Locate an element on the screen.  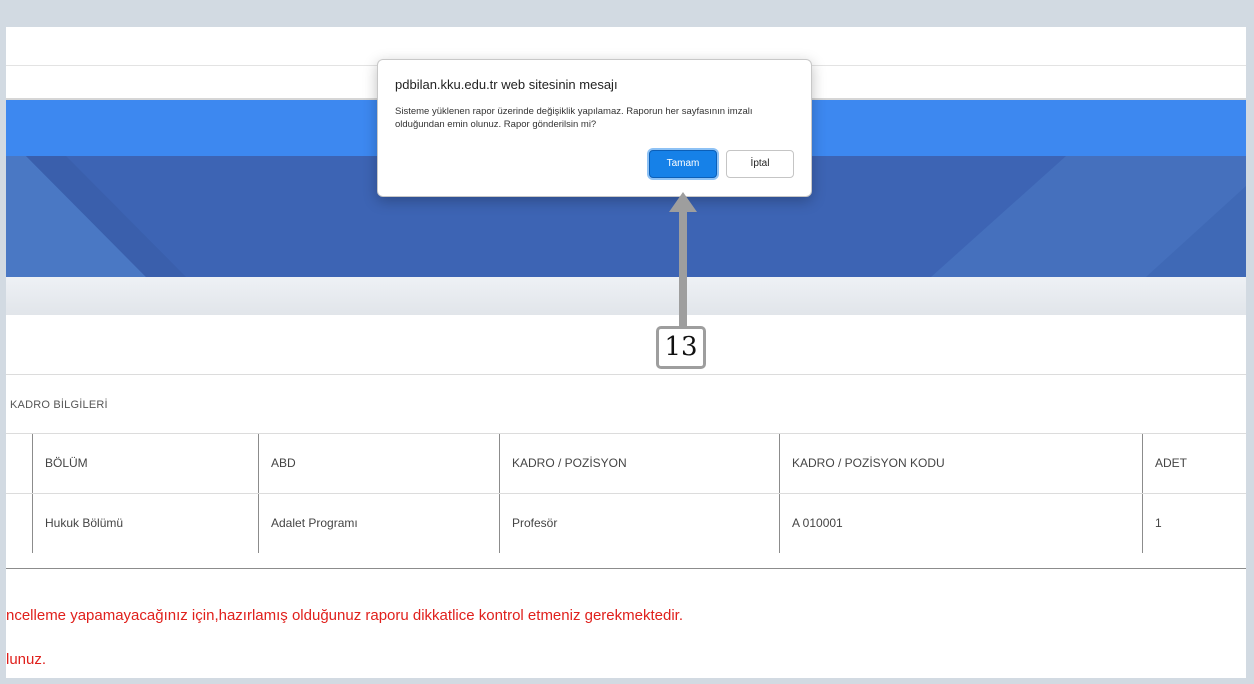
table-cell: Adalet Programı is located at coordinates (378, 523).